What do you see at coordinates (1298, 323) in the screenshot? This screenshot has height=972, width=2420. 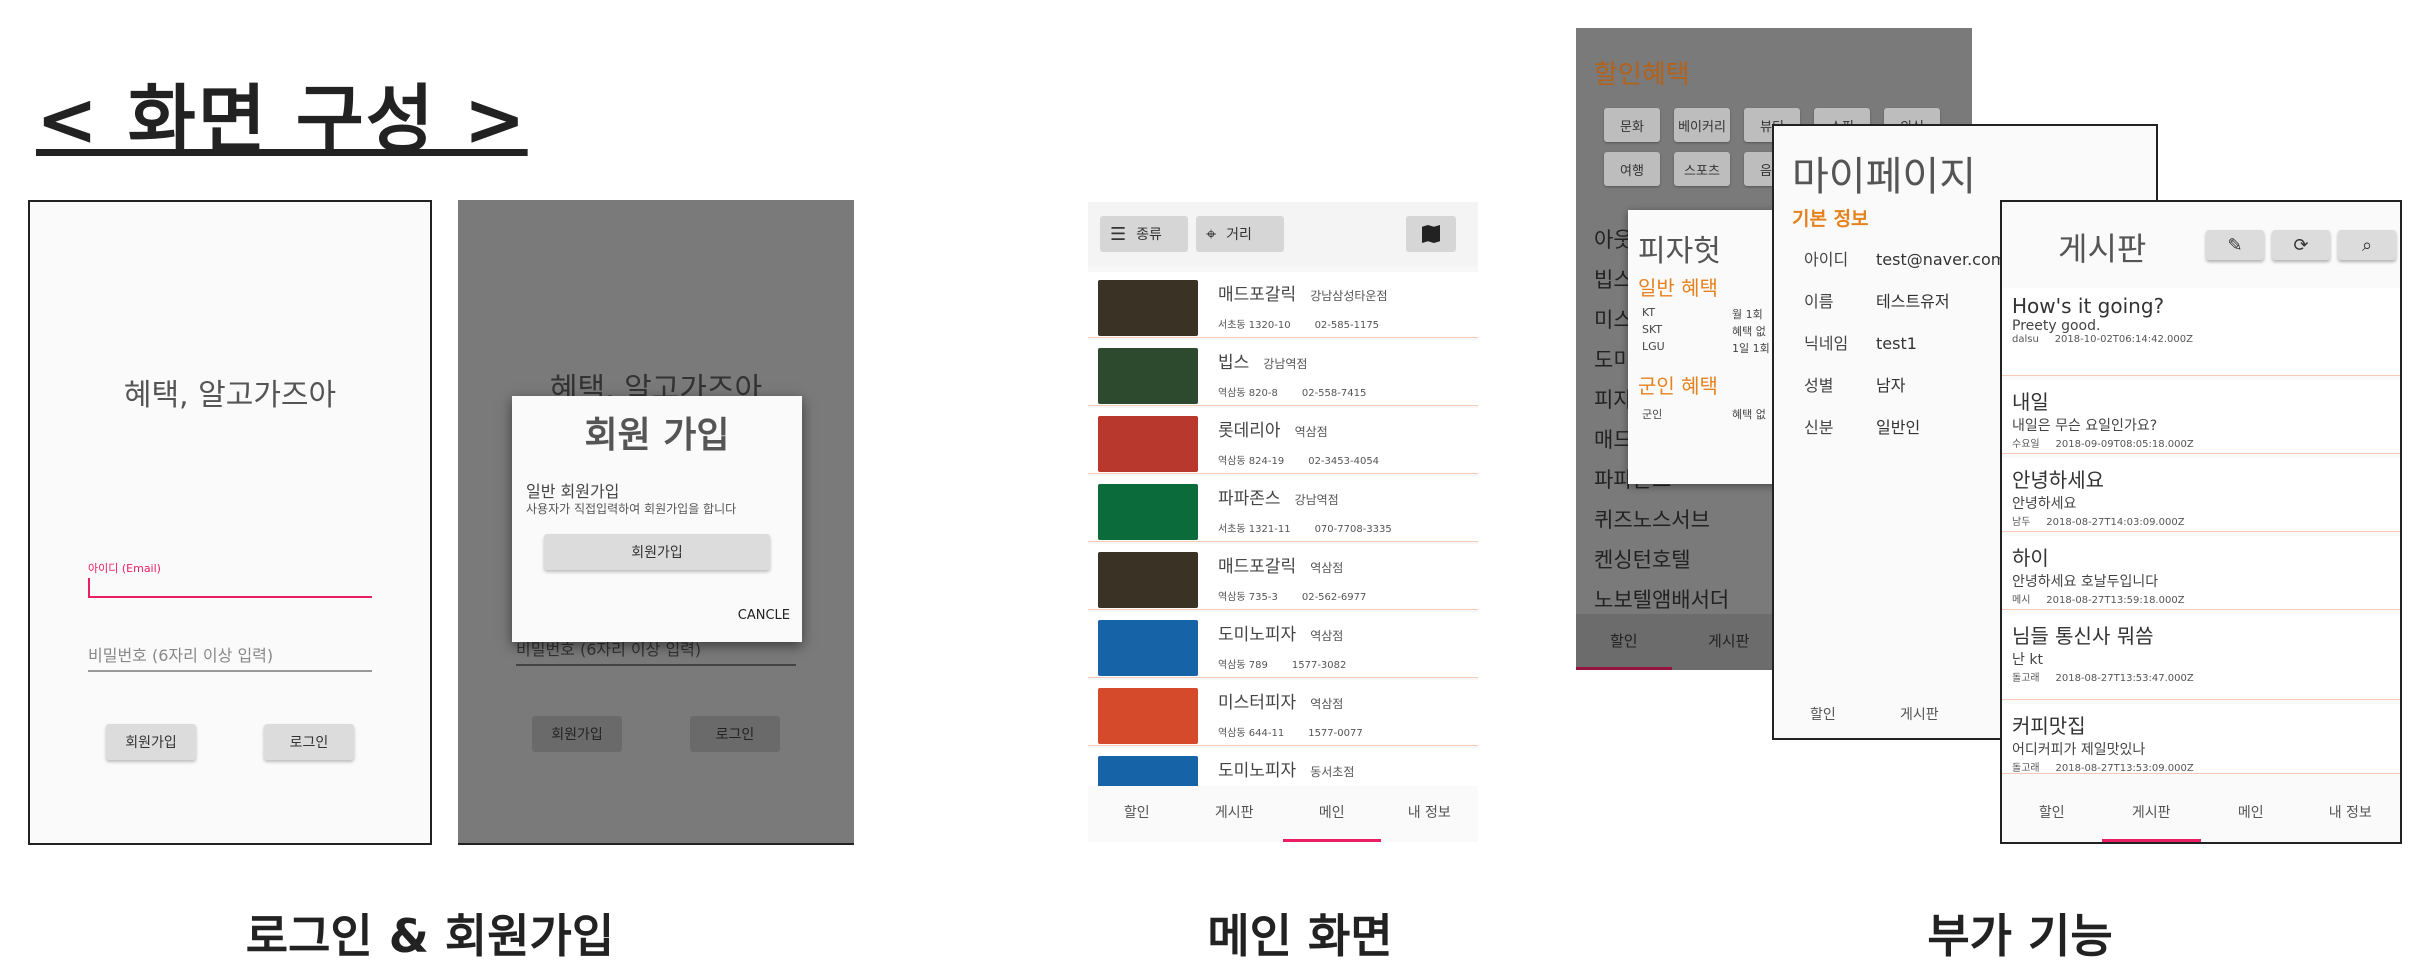 I see `store-address-line: 서초동 1320-10 02-585-1175` at bounding box center [1298, 323].